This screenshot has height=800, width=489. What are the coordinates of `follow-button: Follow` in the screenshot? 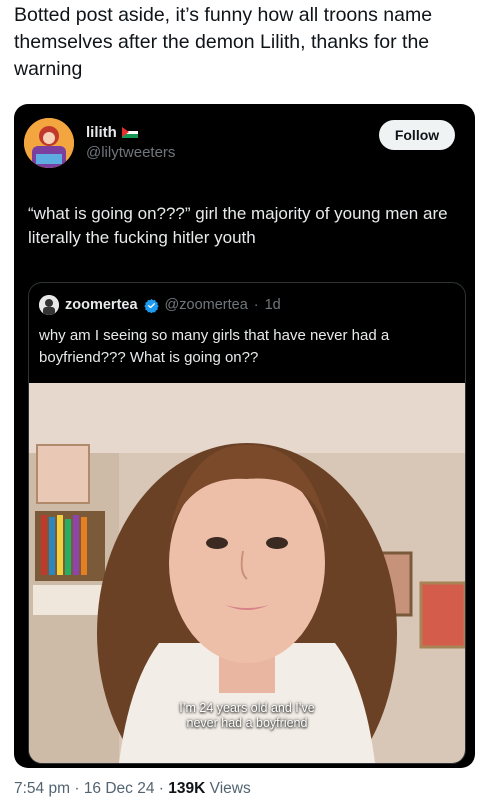 It's located at (417, 135).